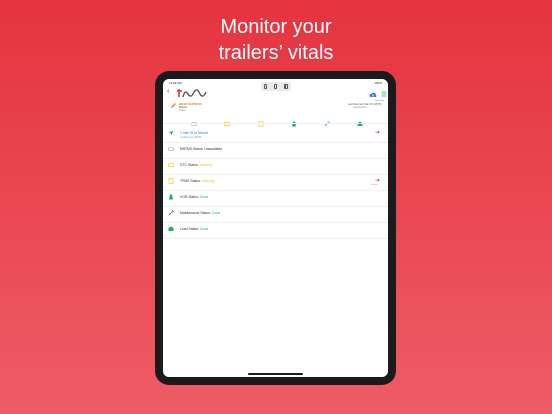 The height and width of the screenshot is (414, 552). I want to click on home-indicator, so click(275, 374).